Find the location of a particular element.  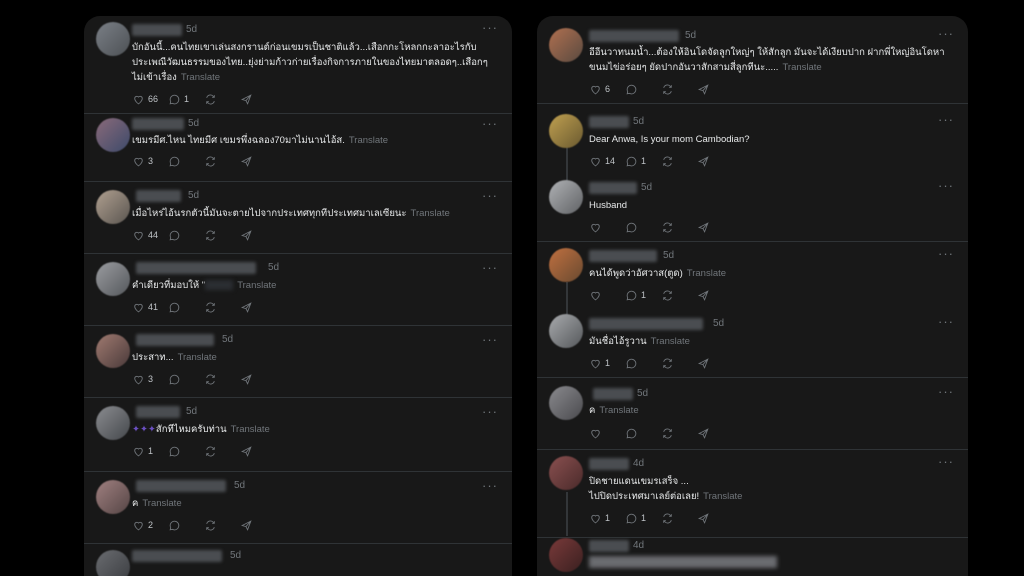

post: 5d ··· ค Translate 2 is located at coordinates (298, 508).